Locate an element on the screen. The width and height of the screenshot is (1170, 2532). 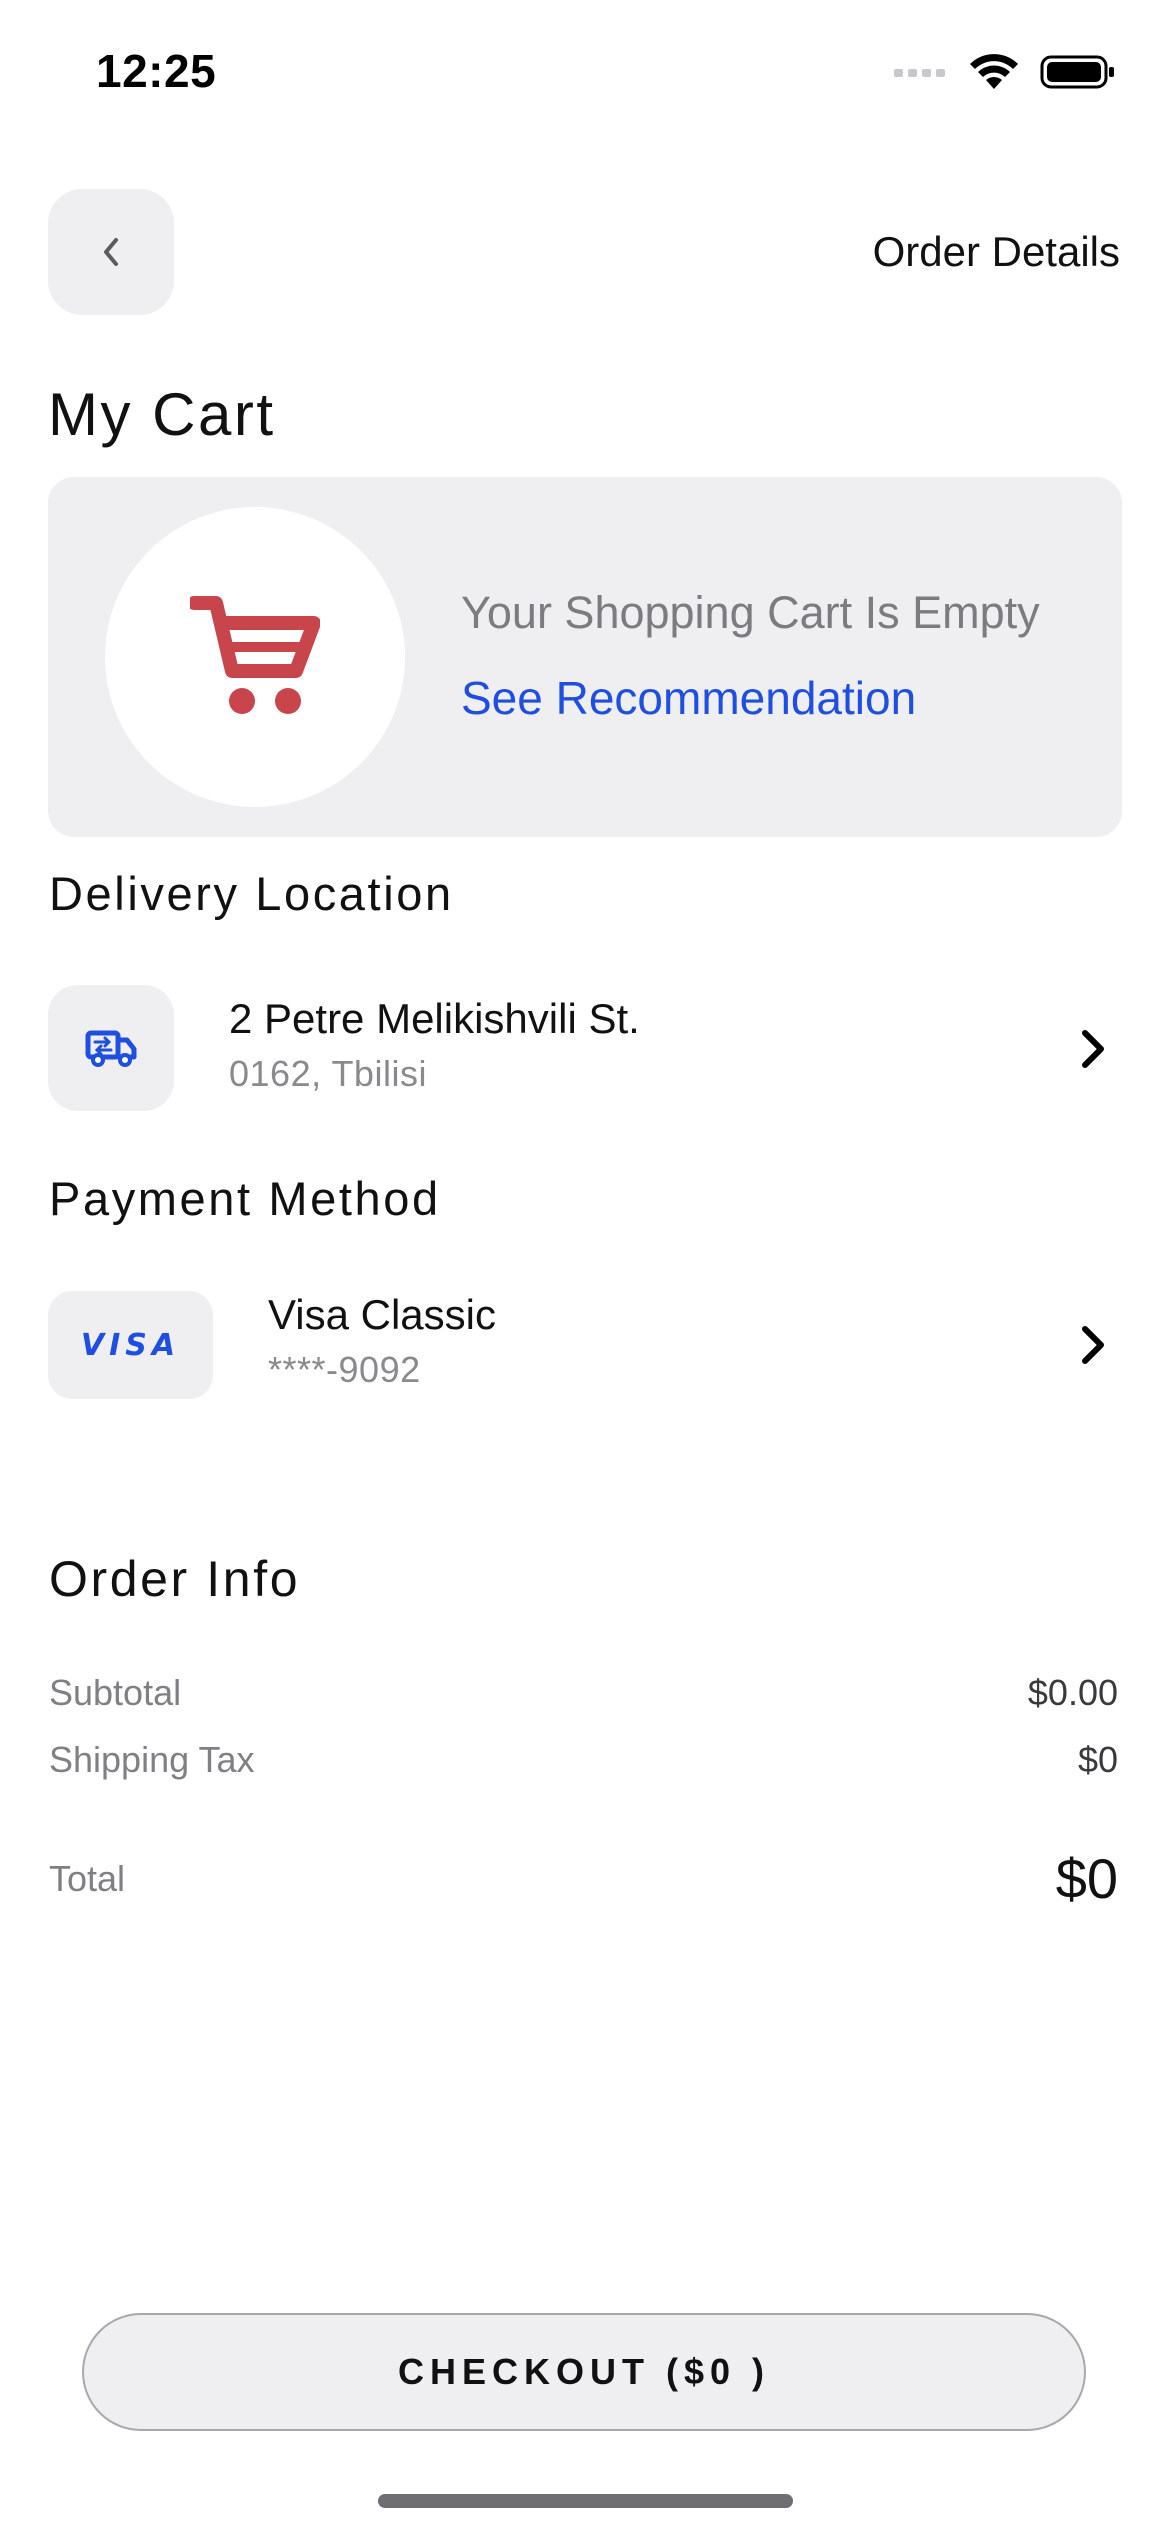
cart-empty-message: Your Shopping Cart Is Empty is located at coordinates (750, 612).